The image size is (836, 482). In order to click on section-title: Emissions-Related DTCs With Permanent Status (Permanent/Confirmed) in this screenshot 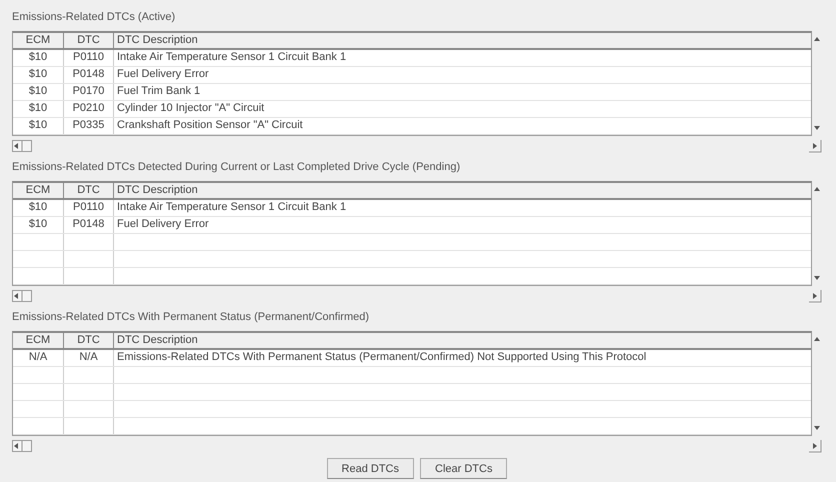, I will do `click(191, 317)`.